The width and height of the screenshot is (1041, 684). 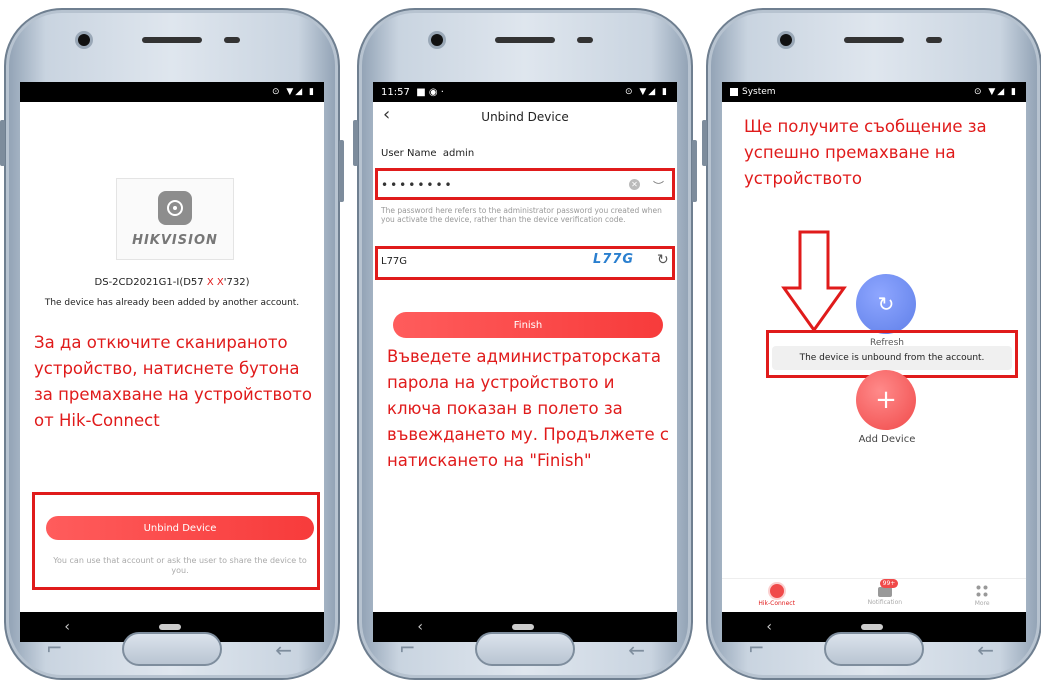 I want to click on system-icon, so click(x=734, y=92).